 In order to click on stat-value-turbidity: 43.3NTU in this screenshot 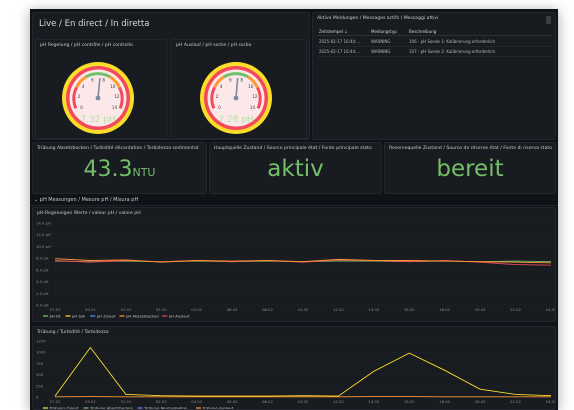, I will do `click(119, 169)`.